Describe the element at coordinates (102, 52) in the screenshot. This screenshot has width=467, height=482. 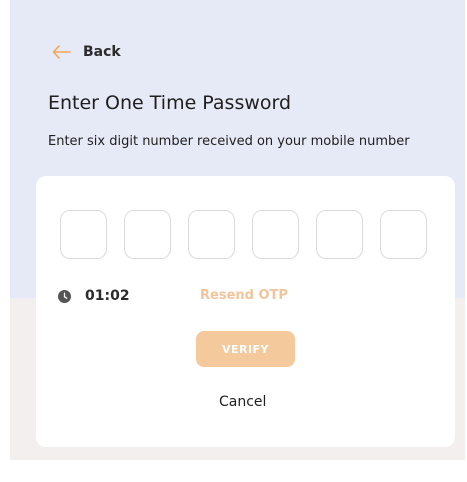
I see `back-label: Back` at that location.